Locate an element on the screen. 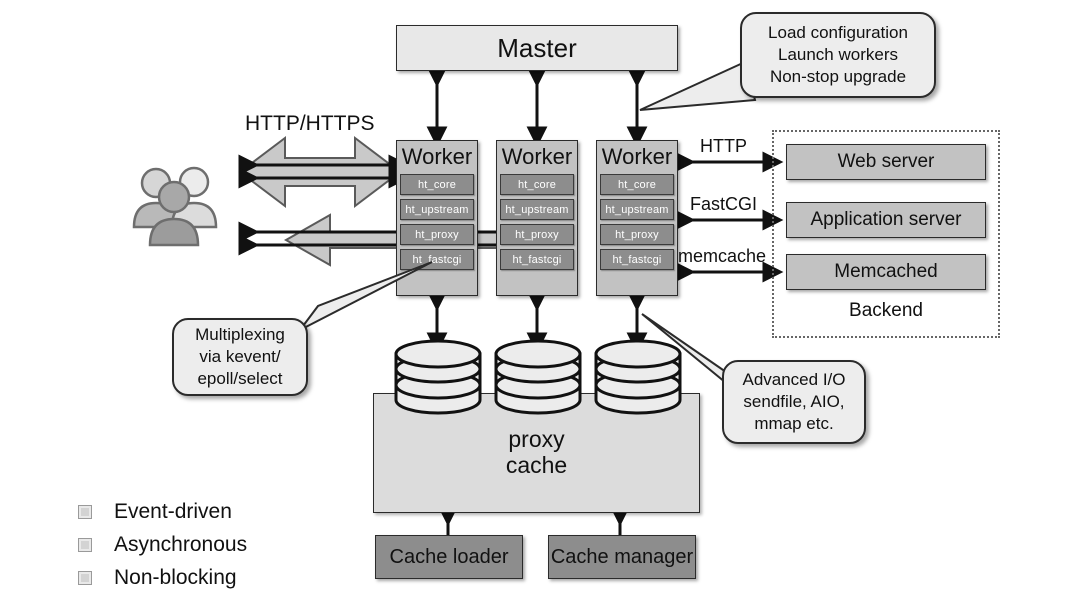  master-callout-line-3: Non-stop upgrade is located at coordinates (838, 76).